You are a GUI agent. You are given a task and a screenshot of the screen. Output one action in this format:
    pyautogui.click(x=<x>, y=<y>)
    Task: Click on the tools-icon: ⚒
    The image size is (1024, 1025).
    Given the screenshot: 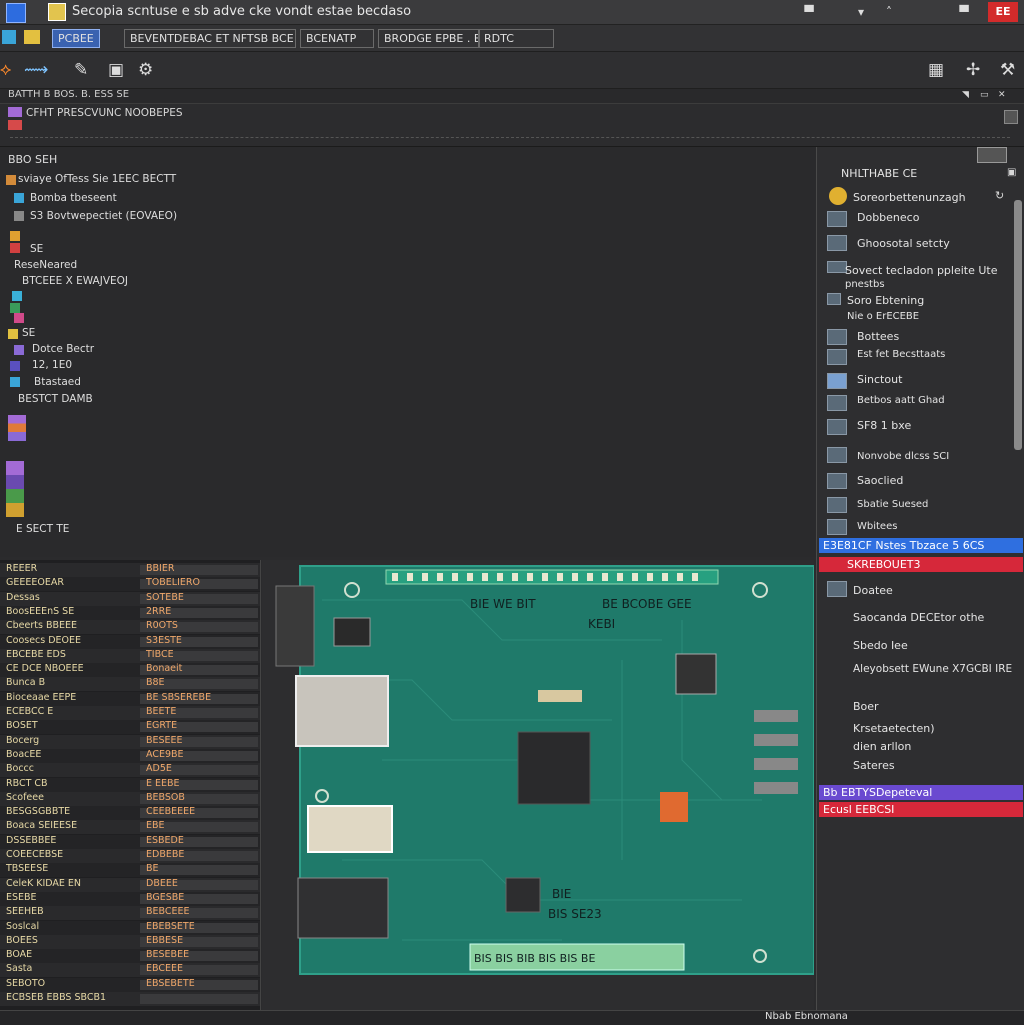 What is the action you would take?
    pyautogui.click(x=1007, y=70)
    